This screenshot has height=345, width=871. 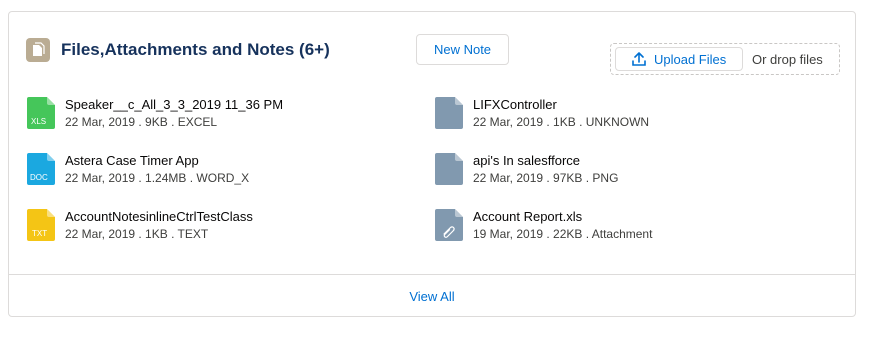 What do you see at coordinates (132, 160) in the screenshot?
I see `file-name: Astera Case Timer App` at bounding box center [132, 160].